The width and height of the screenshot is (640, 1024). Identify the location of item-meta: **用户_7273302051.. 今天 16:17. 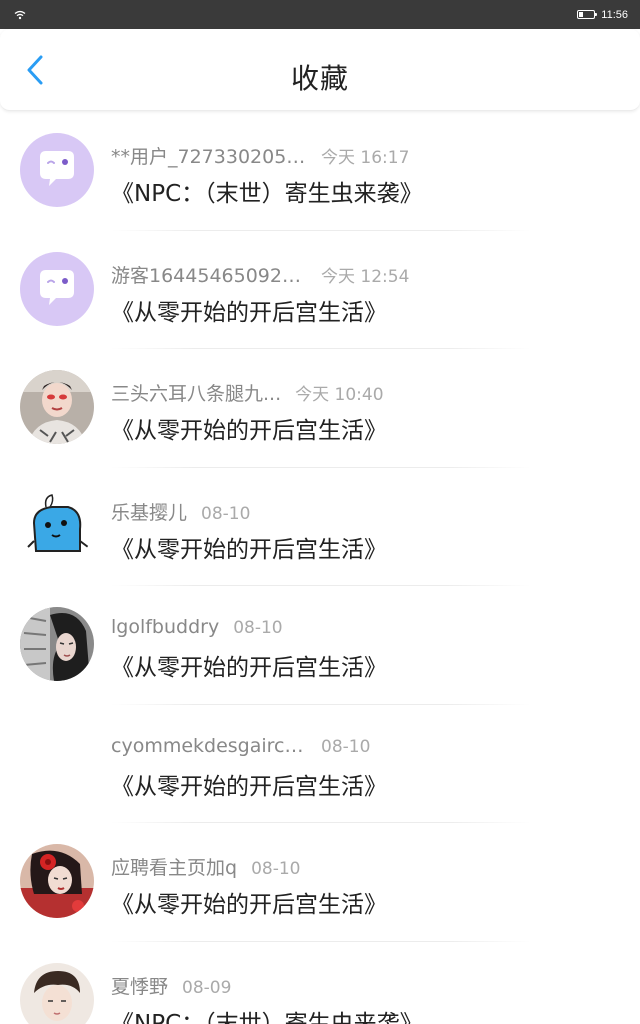
(365, 155).